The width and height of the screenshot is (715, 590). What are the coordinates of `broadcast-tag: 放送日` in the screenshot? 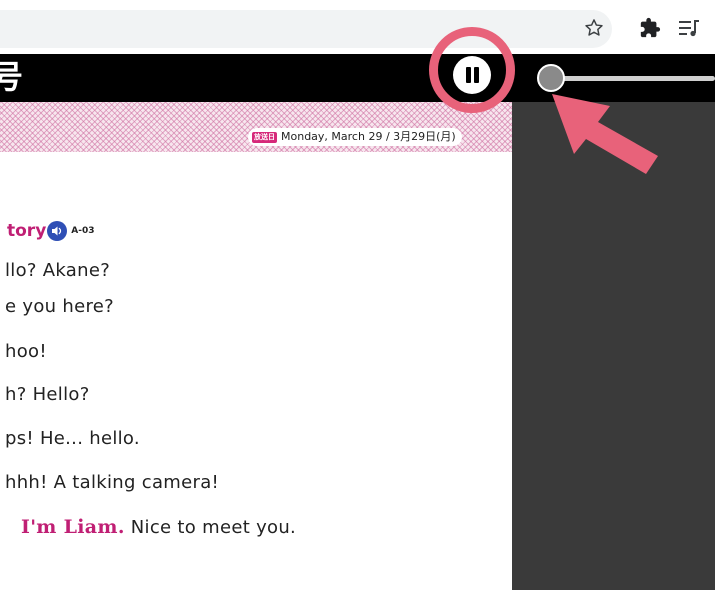 It's located at (264, 137).